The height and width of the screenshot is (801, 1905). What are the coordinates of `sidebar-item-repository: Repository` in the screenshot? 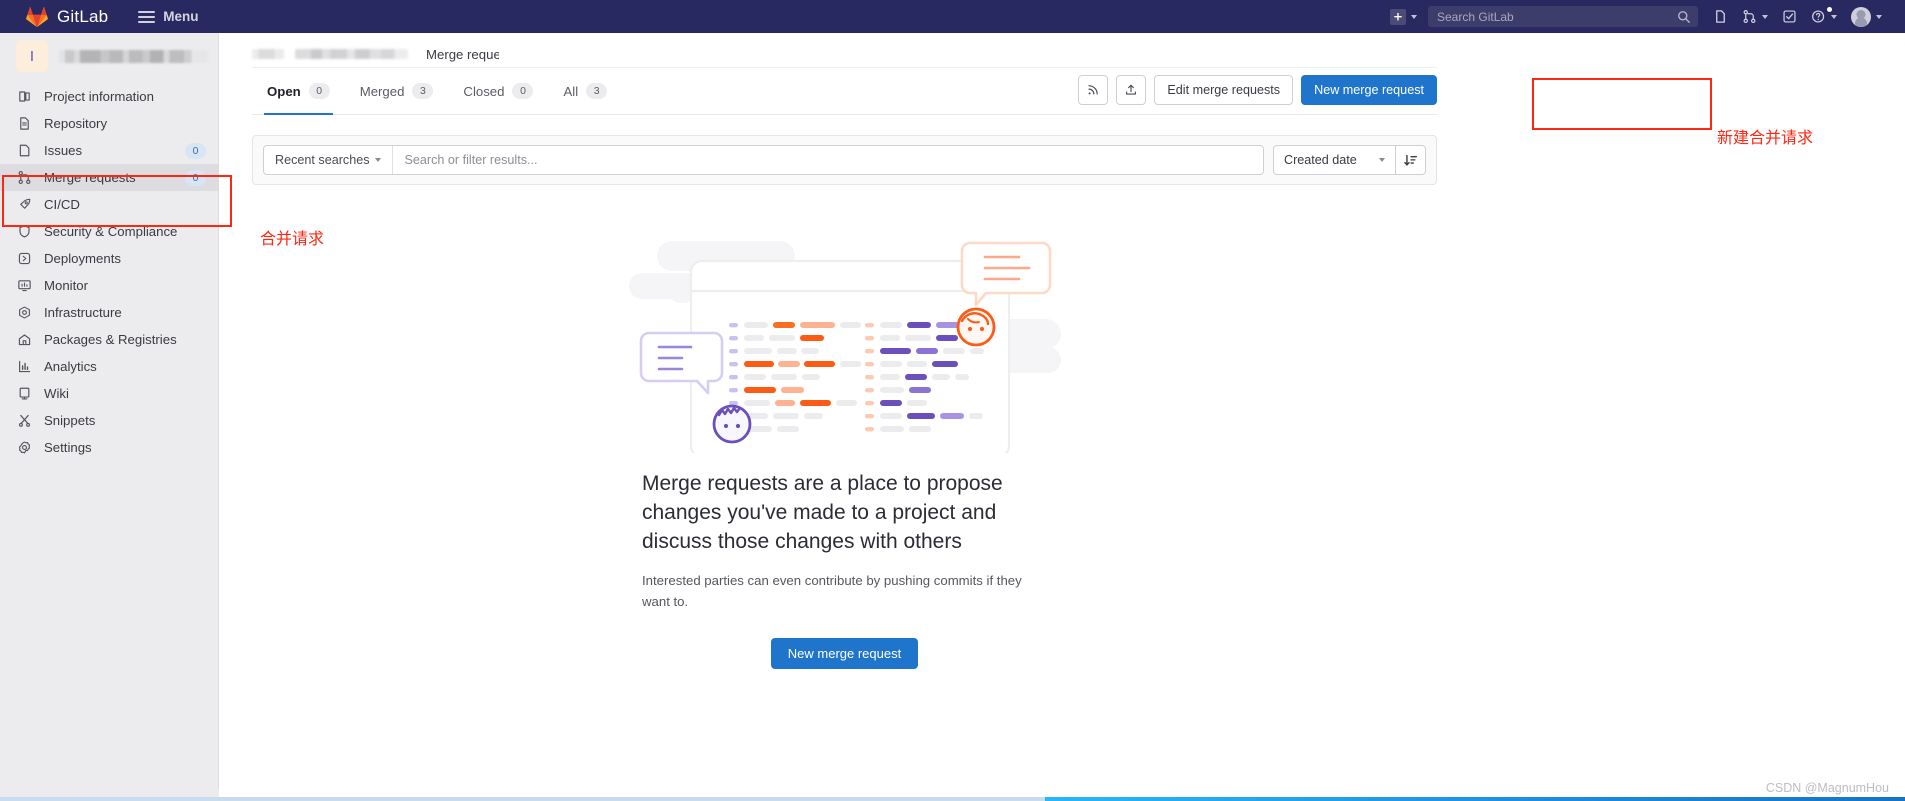 It's located at (109, 123).